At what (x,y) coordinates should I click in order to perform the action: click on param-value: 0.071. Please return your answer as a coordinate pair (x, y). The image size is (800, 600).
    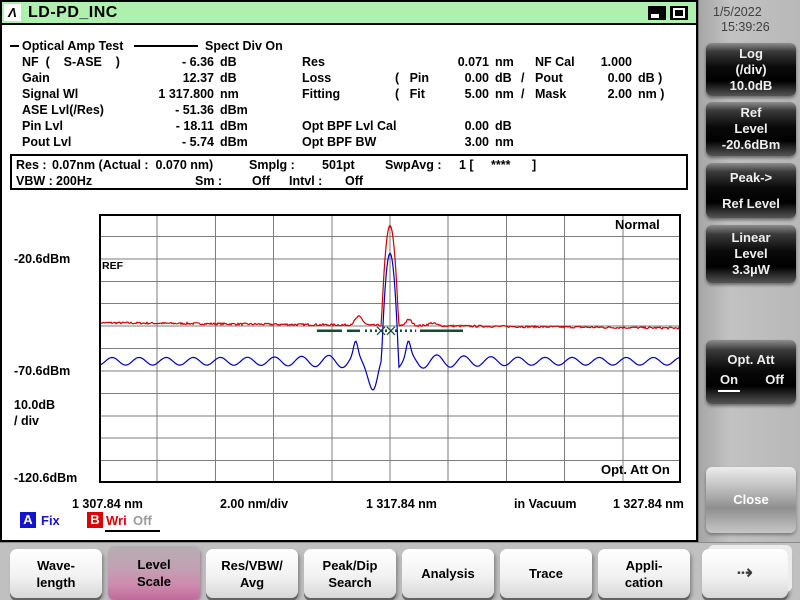
    Looking at the image, I should click on (473, 62).